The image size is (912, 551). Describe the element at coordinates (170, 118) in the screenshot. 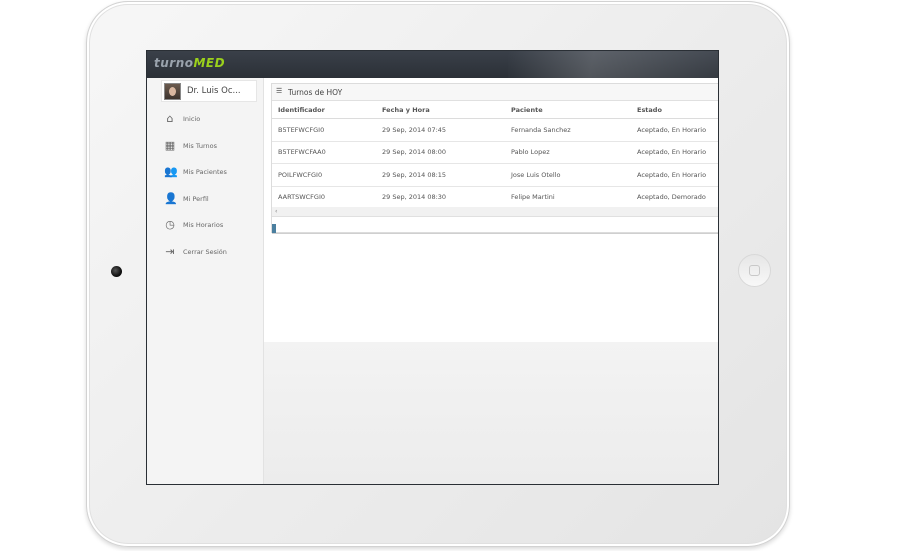

I see `home-icon: ⌂` at that location.